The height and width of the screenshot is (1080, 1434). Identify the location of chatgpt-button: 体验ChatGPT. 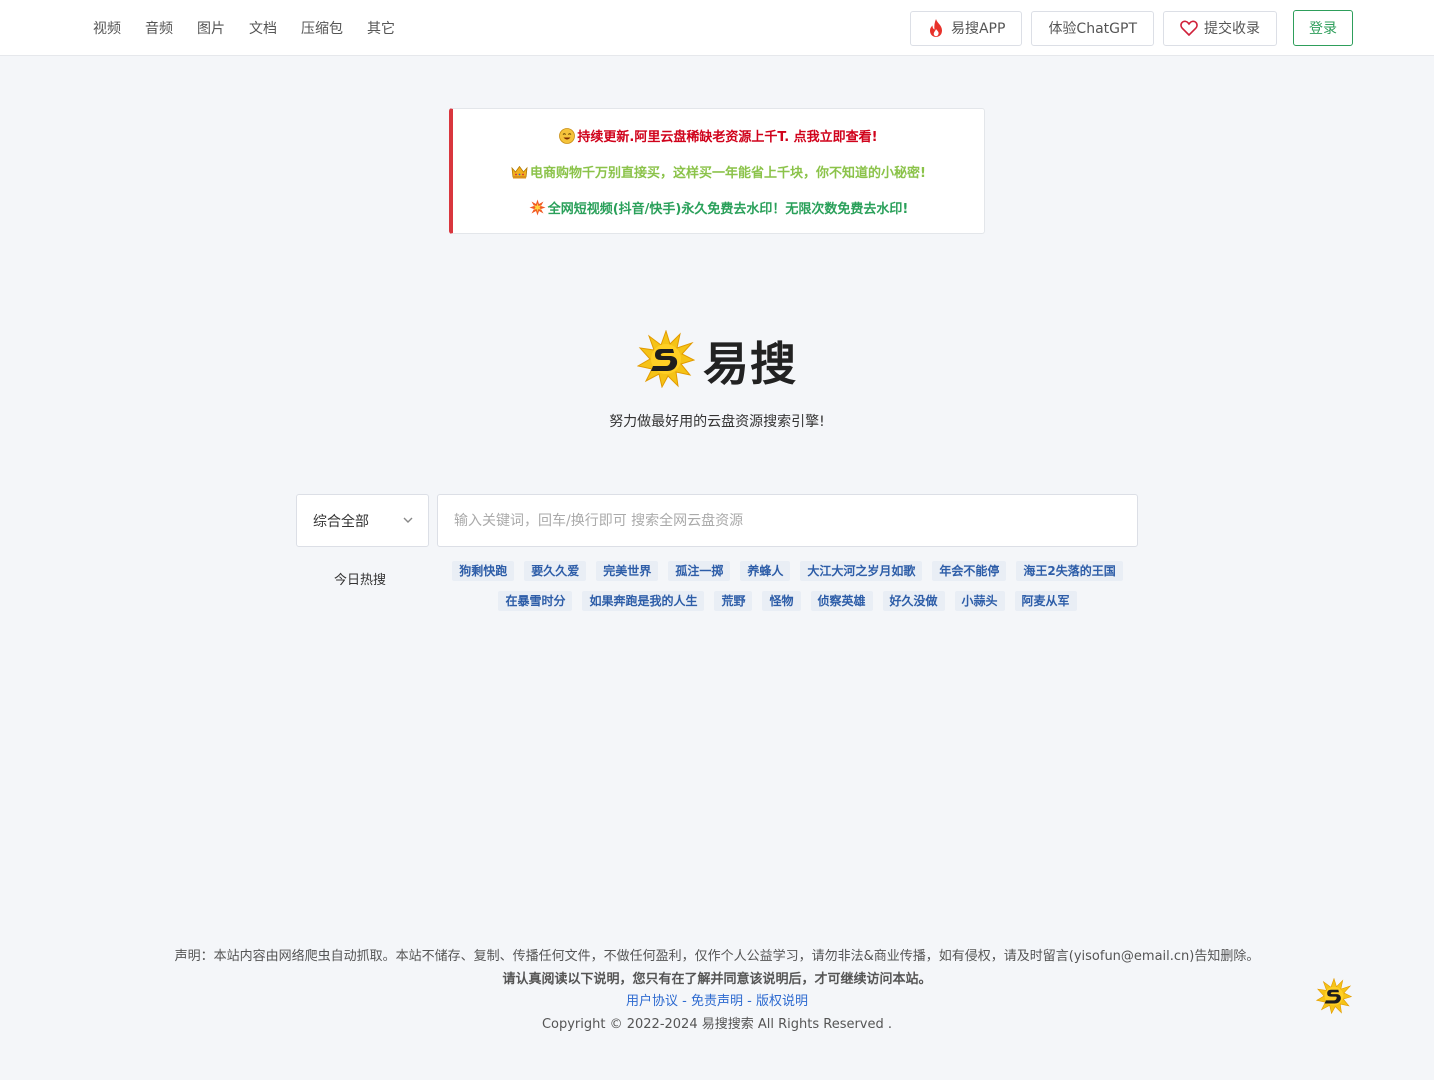
(1092, 28).